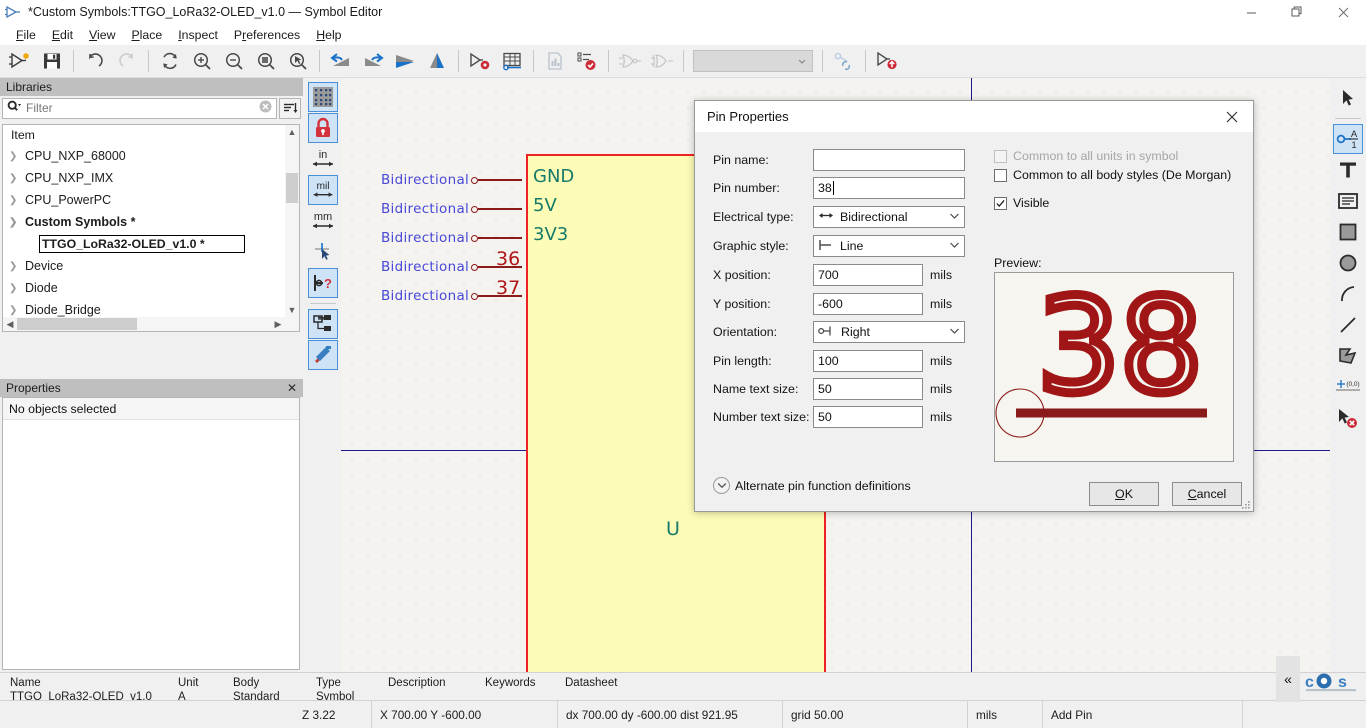 This screenshot has width=1366, height=728. I want to click on alternate-pin-functions-toggle: Alternate pin function definitions, so click(812, 485).